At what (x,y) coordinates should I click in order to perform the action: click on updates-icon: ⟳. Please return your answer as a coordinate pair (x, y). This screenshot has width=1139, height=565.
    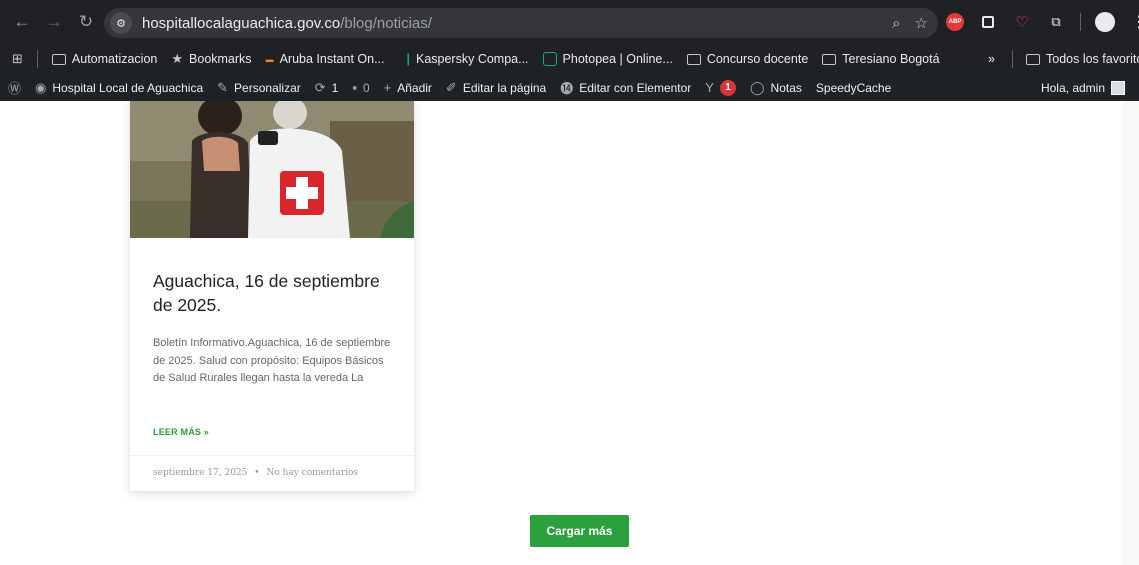
    Looking at the image, I should click on (320, 87).